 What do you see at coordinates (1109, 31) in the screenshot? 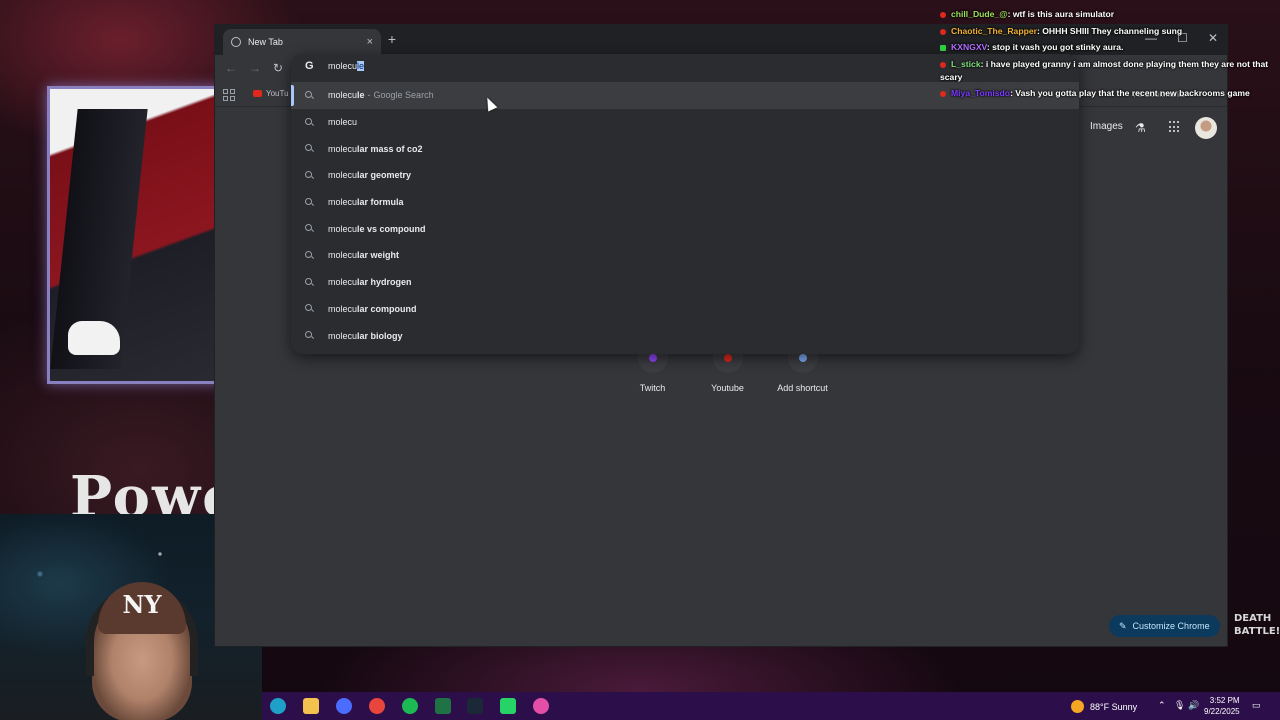
I see `chat-text: : OHHH SHIII They channeling sung` at bounding box center [1109, 31].